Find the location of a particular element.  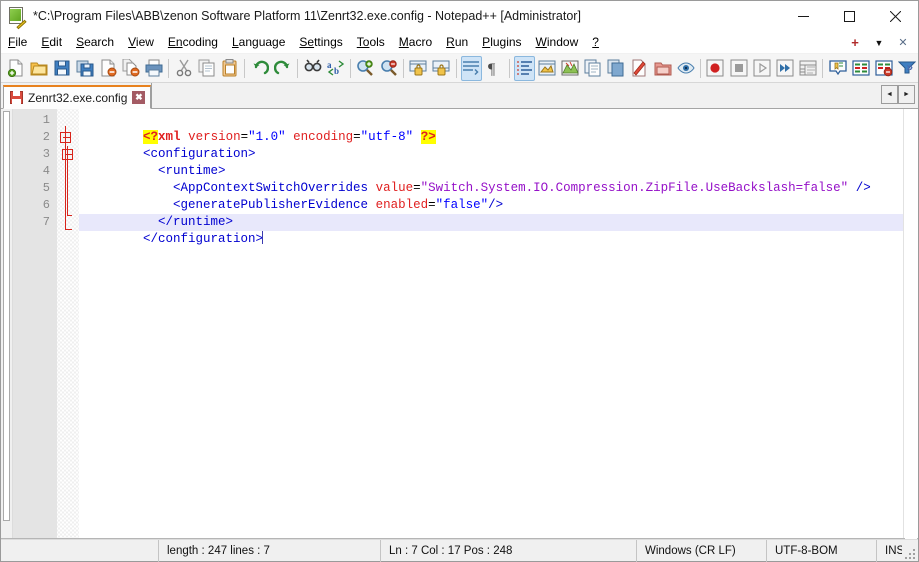

remove-duplicate-lines-button is located at coordinates (860, 68).